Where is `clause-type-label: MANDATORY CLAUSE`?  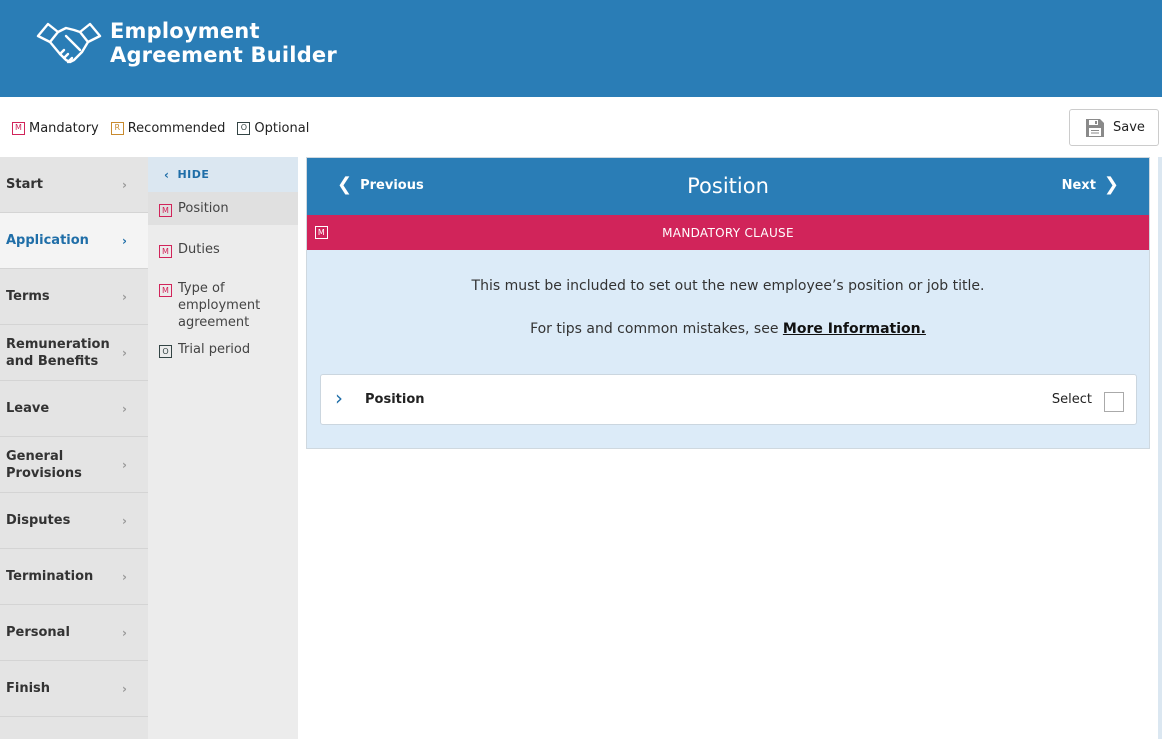
clause-type-label: MANDATORY CLAUSE is located at coordinates (728, 232).